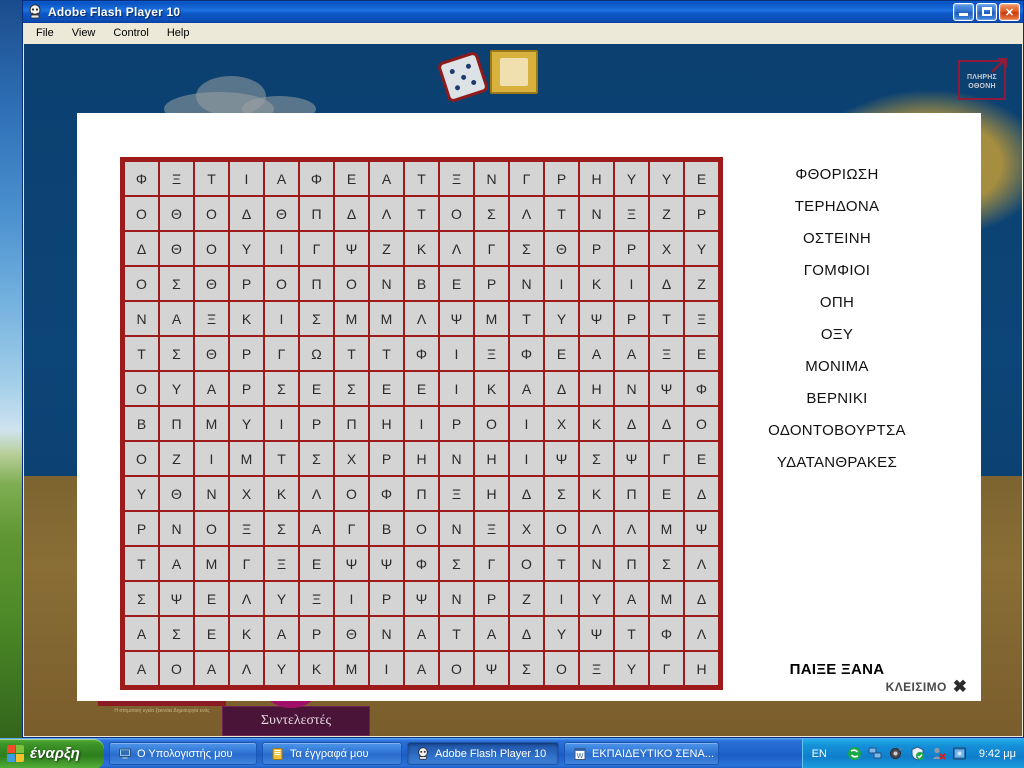 The height and width of the screenshot is (768, 1024). I want to click on network-icon, so click(875, 753).